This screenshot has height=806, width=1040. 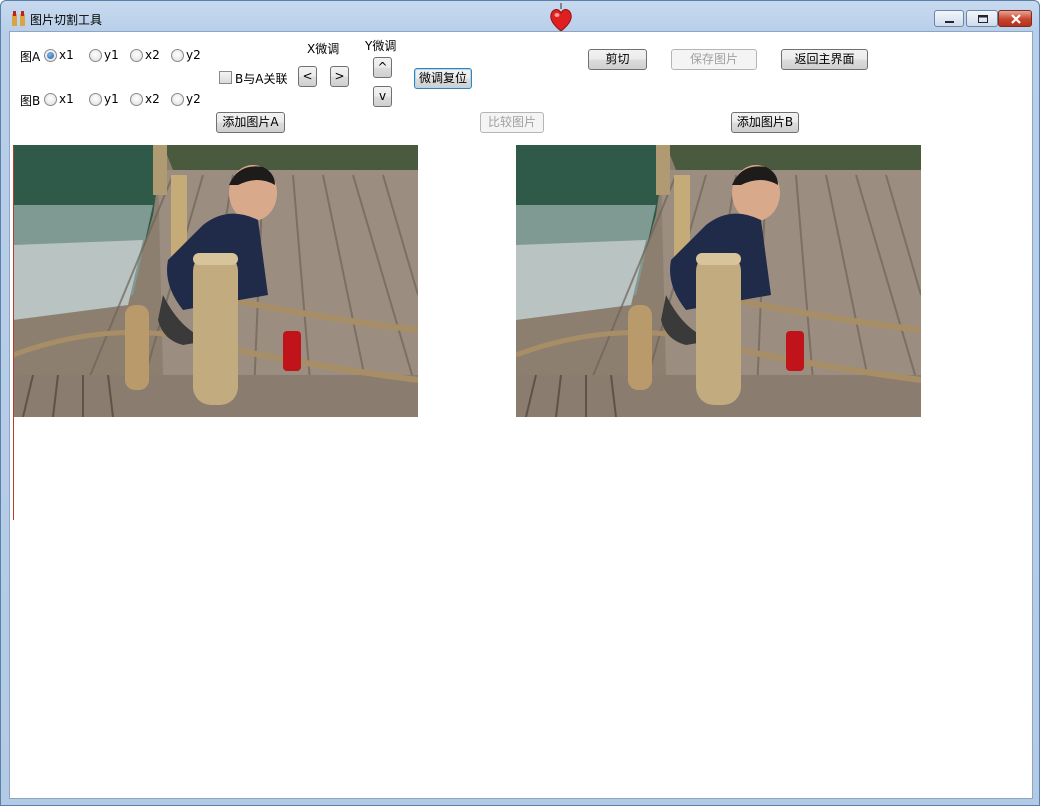 I want to click on image-b-preview, so click(x=718, y=281).